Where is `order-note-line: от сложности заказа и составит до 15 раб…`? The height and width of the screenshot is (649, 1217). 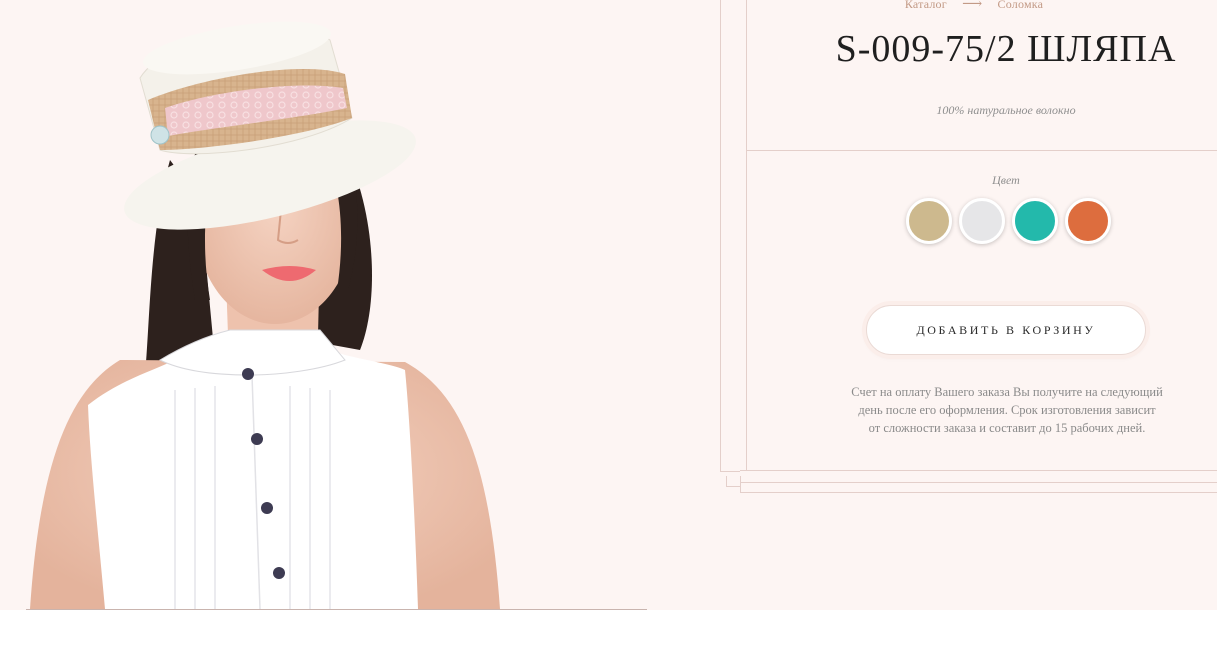
order-note-line: от сложности заказа и составит до 15 раб… is located at coordinates (1007, 428).